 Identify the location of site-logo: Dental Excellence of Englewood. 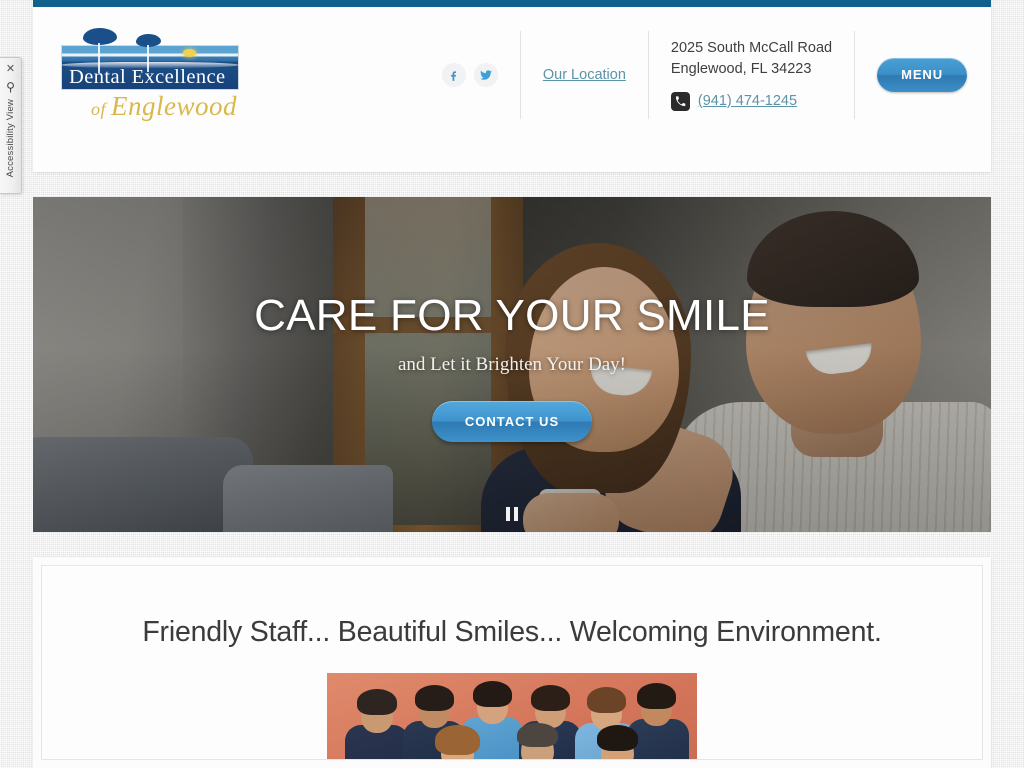
(155, 74).